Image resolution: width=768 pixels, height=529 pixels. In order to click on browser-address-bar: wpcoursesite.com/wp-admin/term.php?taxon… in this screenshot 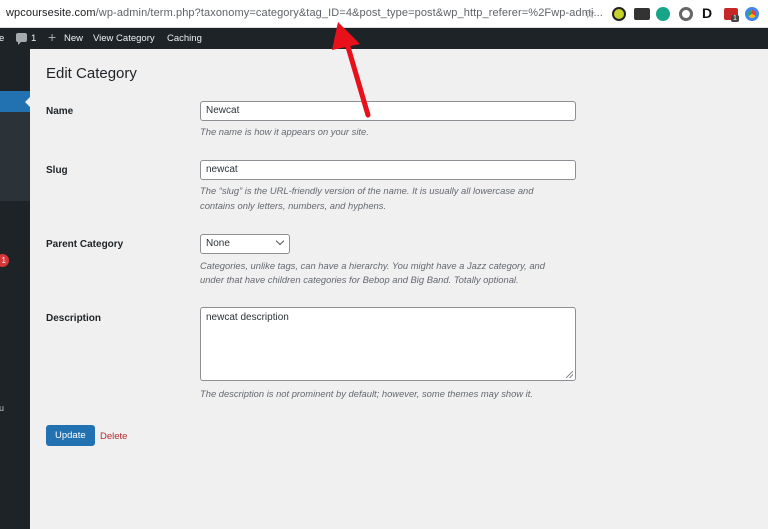, I will do `click(384, 14)`.